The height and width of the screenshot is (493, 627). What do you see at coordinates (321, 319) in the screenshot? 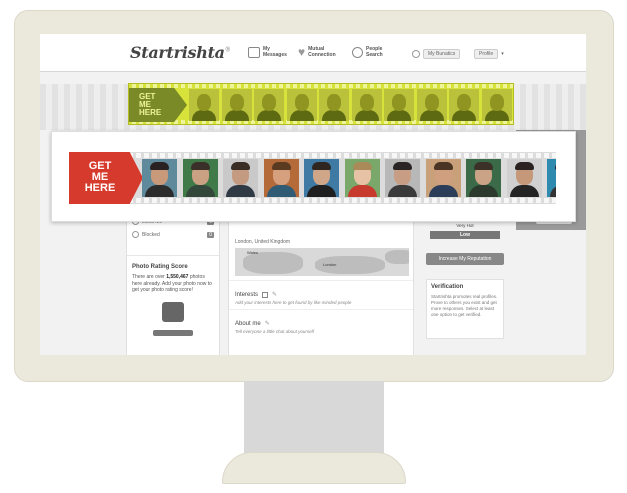
I see `about-section: About me ✎` at bounding box center [321, 319].